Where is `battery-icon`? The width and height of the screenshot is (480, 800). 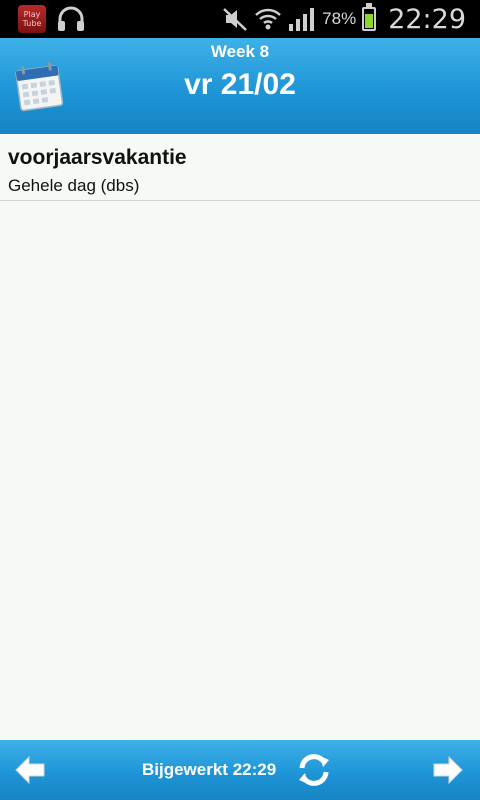 battery-icon is located at coordinates (369, 17).